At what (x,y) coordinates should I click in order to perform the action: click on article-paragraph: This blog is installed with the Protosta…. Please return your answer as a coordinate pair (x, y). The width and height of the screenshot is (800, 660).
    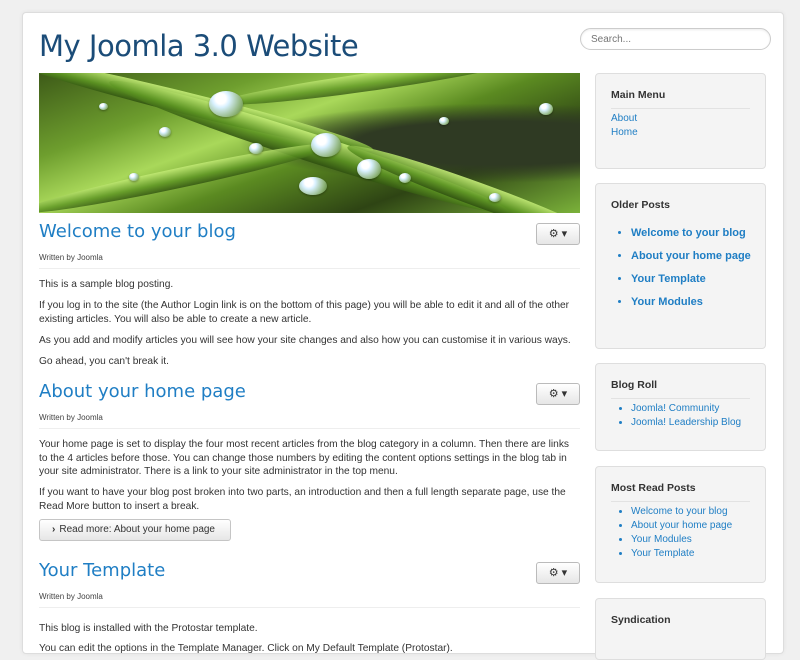
    Looking at the image, I should click on (148, 628).